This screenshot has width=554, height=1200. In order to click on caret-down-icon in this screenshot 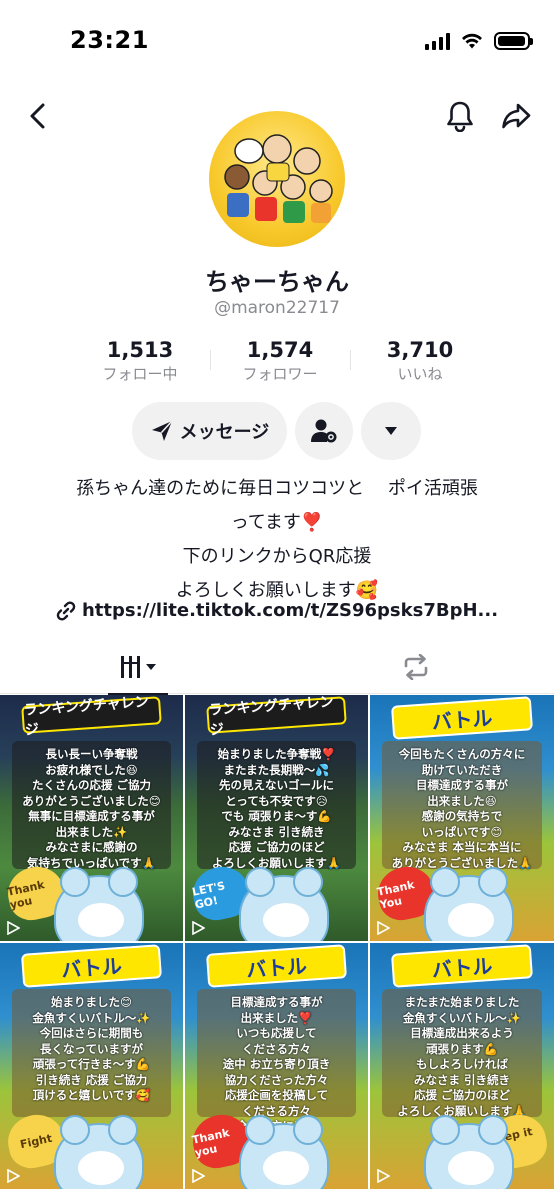, I will do `click(391, 431)`.